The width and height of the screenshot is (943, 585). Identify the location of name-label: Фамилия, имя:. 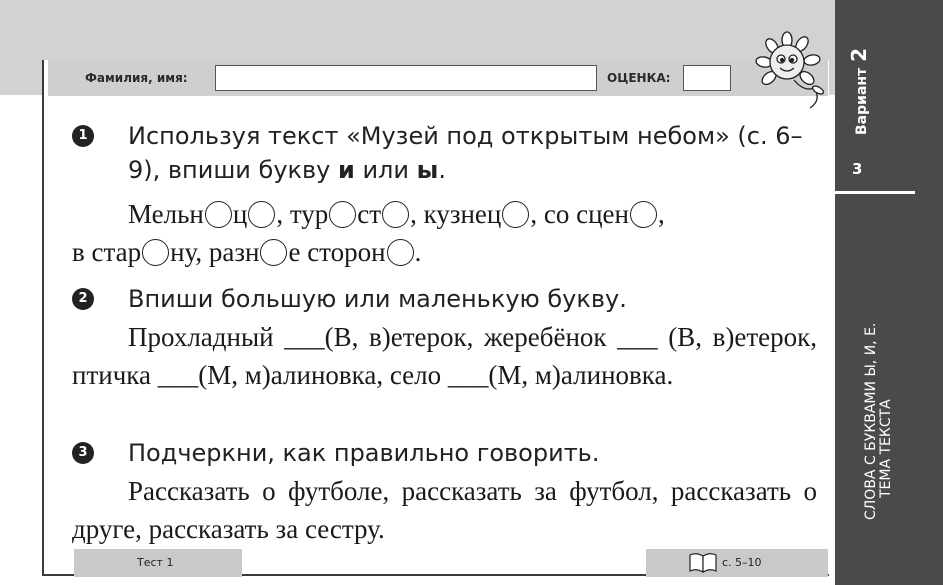
(136, 78).